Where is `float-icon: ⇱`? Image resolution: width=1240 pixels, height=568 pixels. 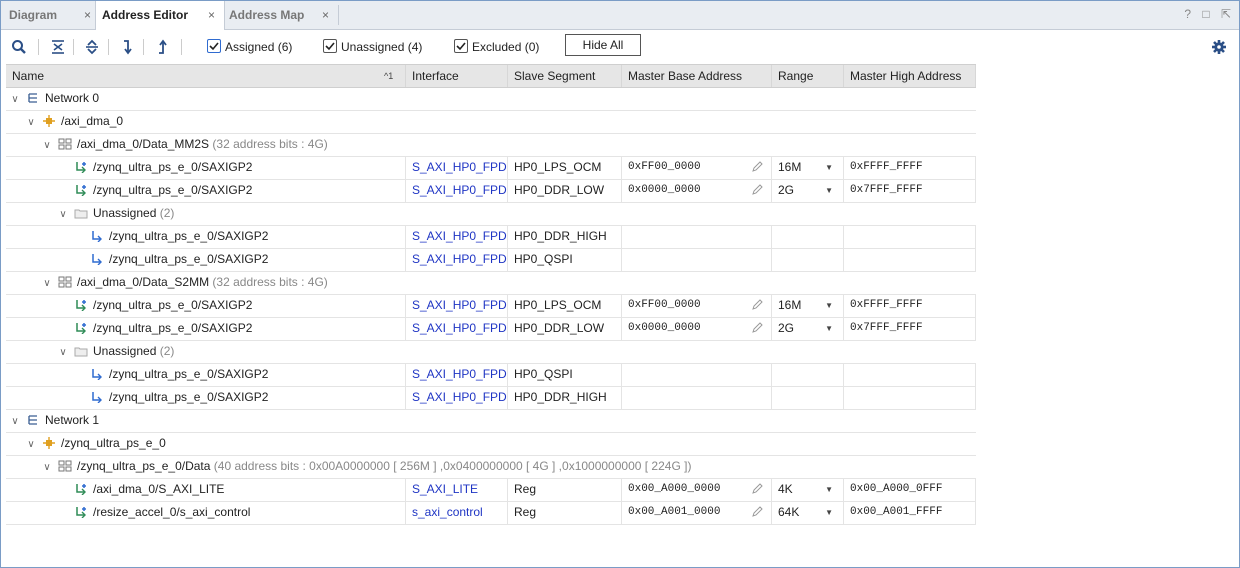 float-icon: ⇱ is located at coordinates (1226, 14).